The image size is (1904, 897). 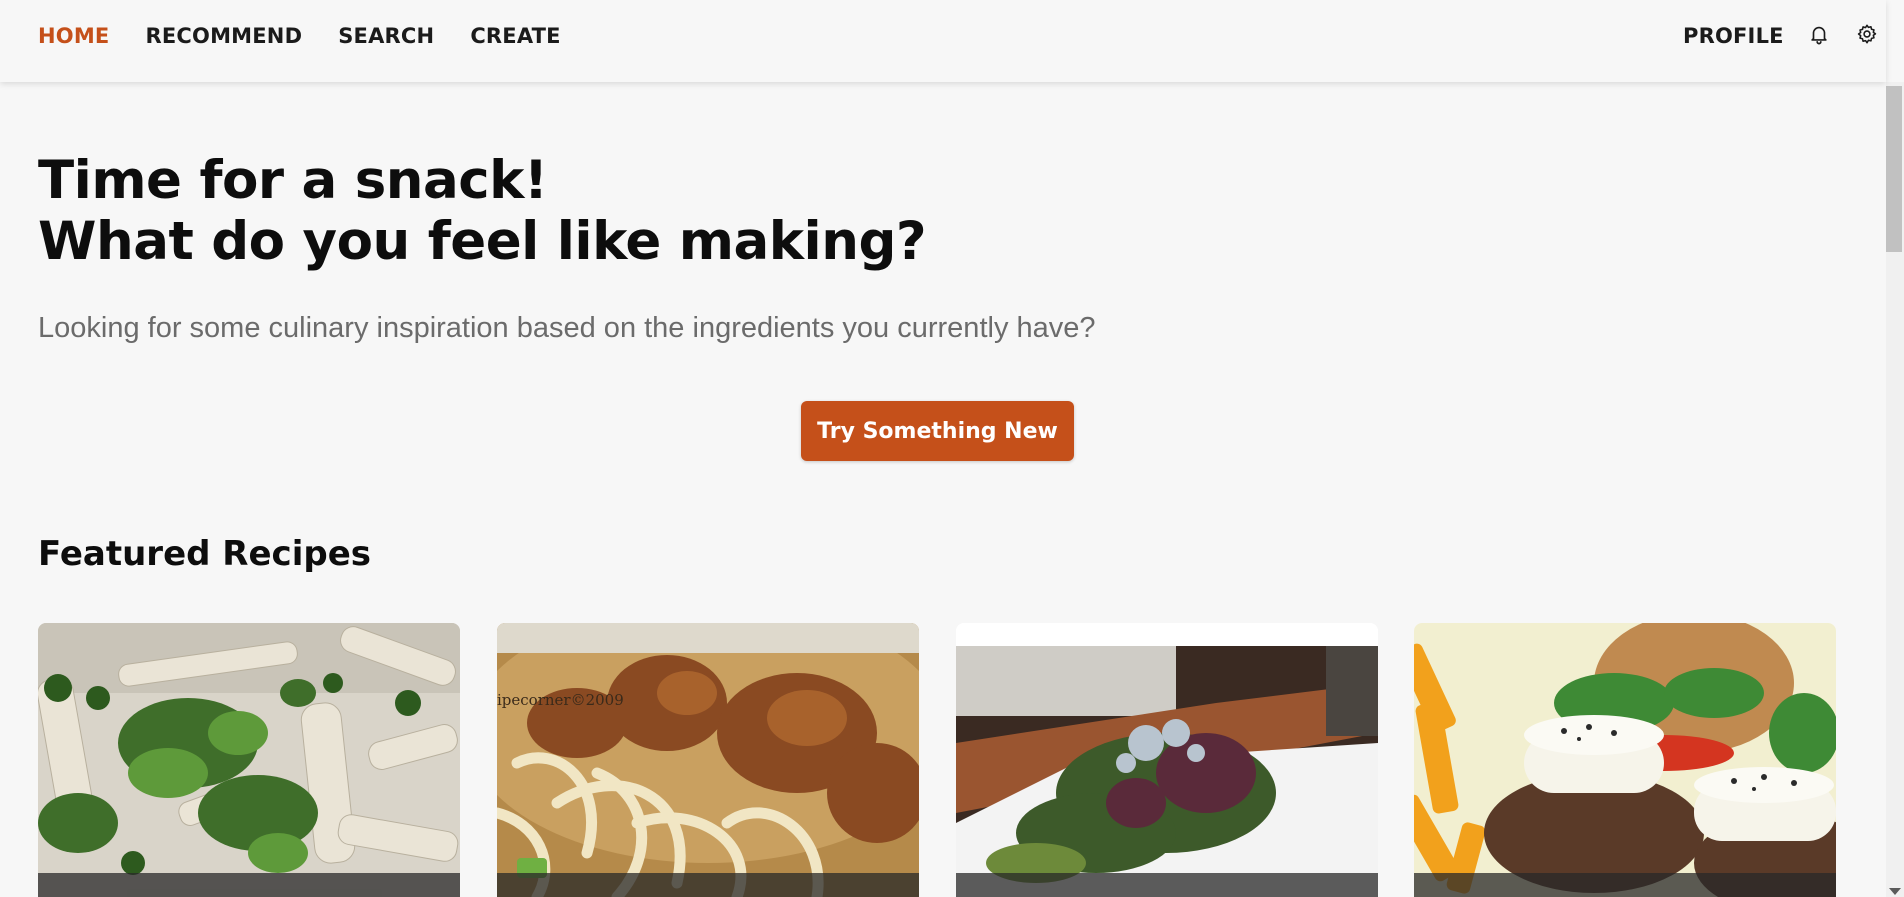 I want to click on nav-home: HOME, so click(x=73, y=36).